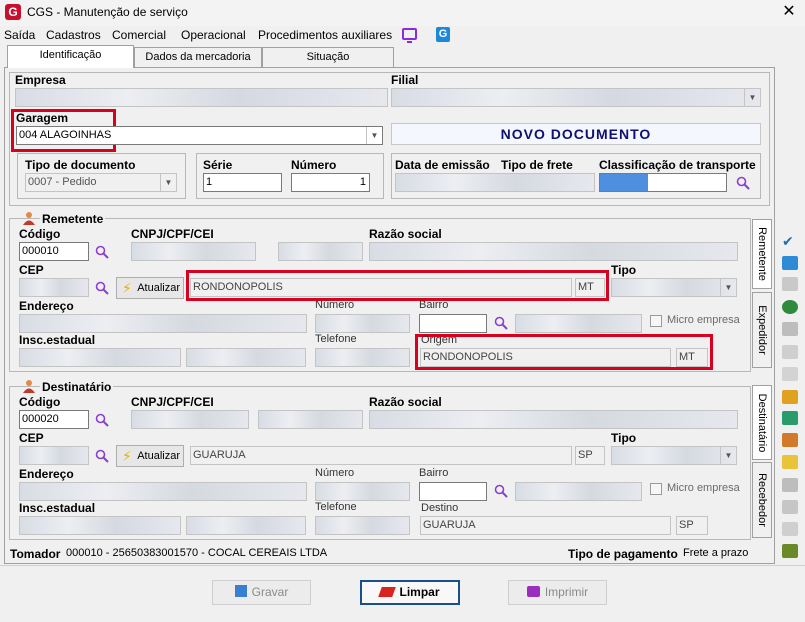 This screenshot has width=805, height=622. What do you see at coordinates (453, 323) in the screenshot?
I see `rem-bairro-input` at bounding box center [453, 323].